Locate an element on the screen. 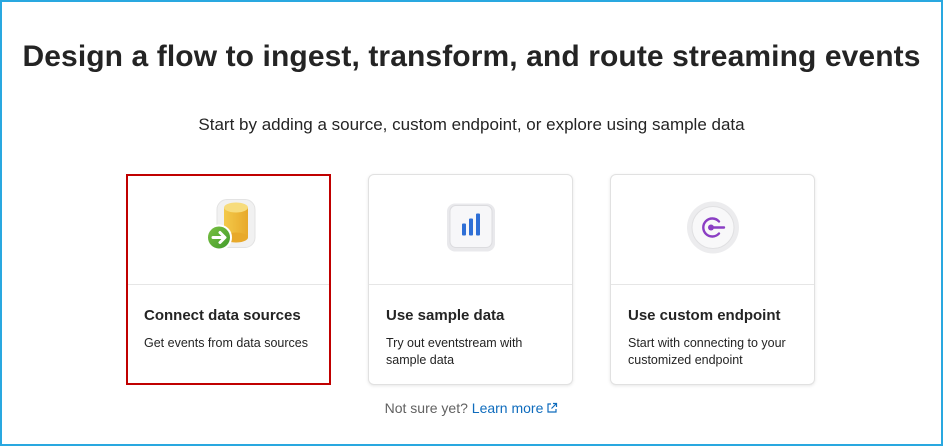 Image resolution: width=943 pixels, height=446 pixels. external-link-icon is located at coordinates (552, 409).